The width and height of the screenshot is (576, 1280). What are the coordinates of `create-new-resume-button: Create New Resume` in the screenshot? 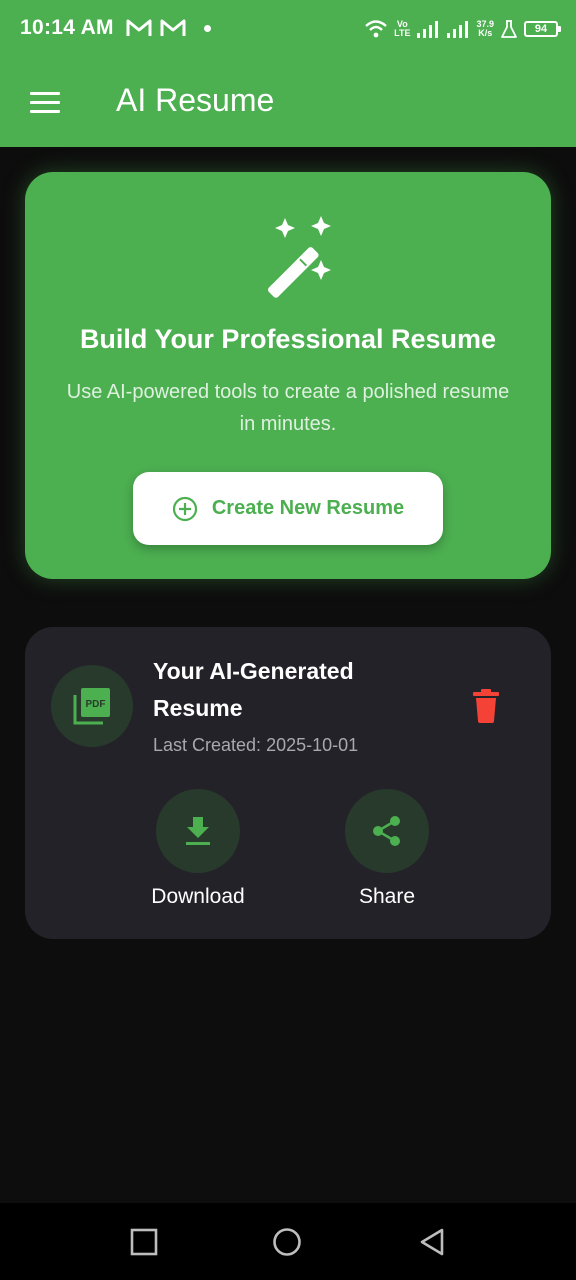 It's located at (288, 508).